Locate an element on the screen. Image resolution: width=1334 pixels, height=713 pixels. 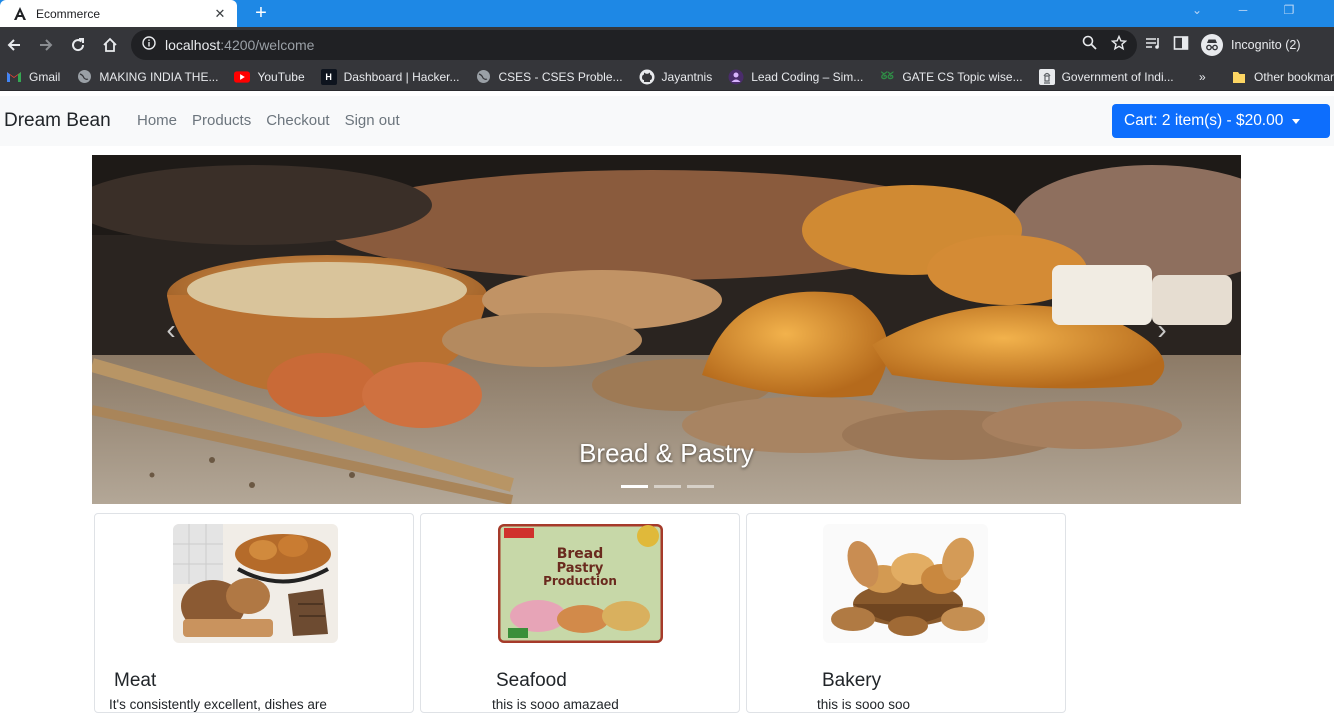
brand-logo: Dream Bean is located at coordinates (57, 121).